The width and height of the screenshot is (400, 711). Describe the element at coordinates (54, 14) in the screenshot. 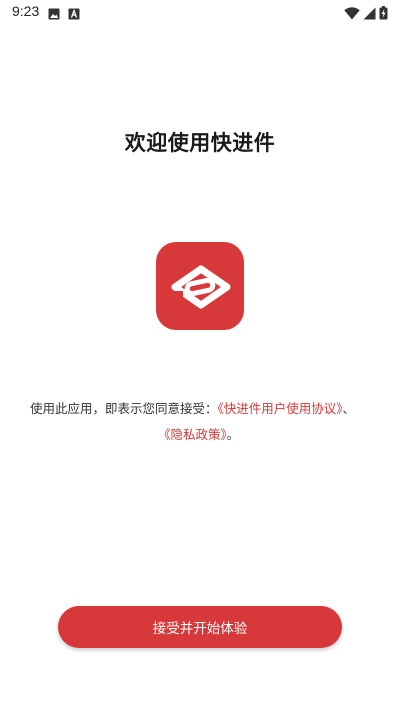

I see `image-icon` at that location.